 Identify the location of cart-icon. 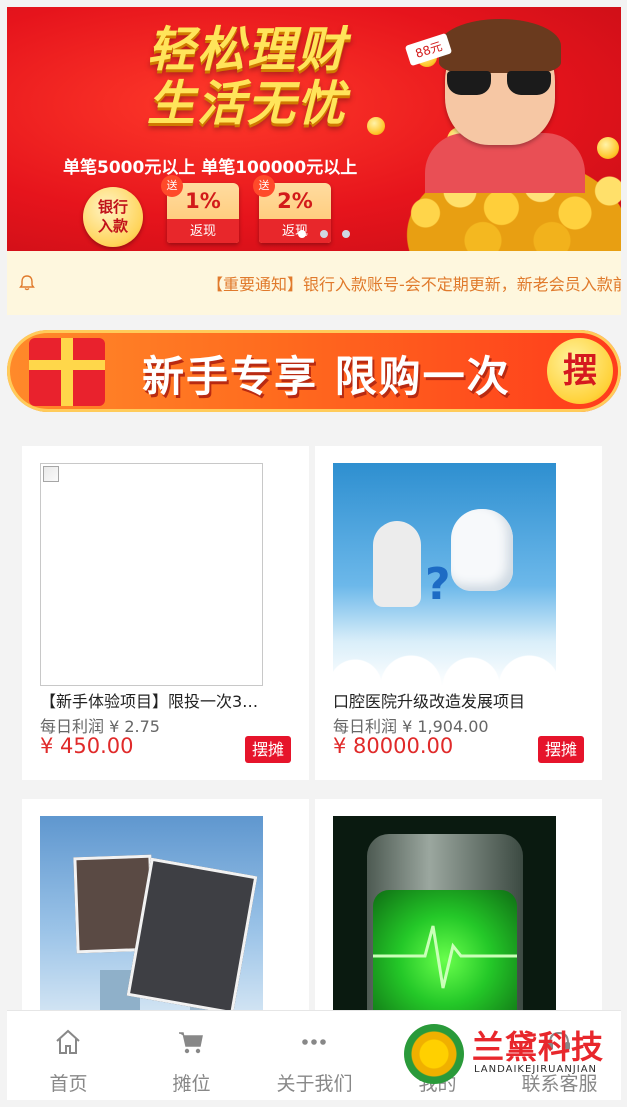
(191, 1043).